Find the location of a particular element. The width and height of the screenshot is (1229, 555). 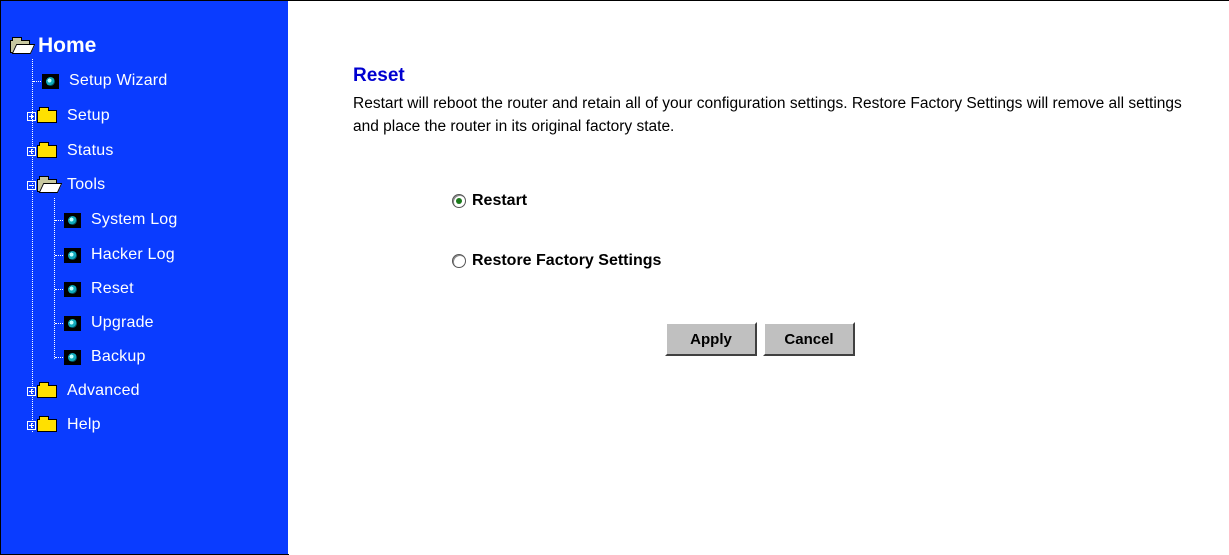

sidebar-item-upgrade: Upgrade is located at coordinates (104, 323).